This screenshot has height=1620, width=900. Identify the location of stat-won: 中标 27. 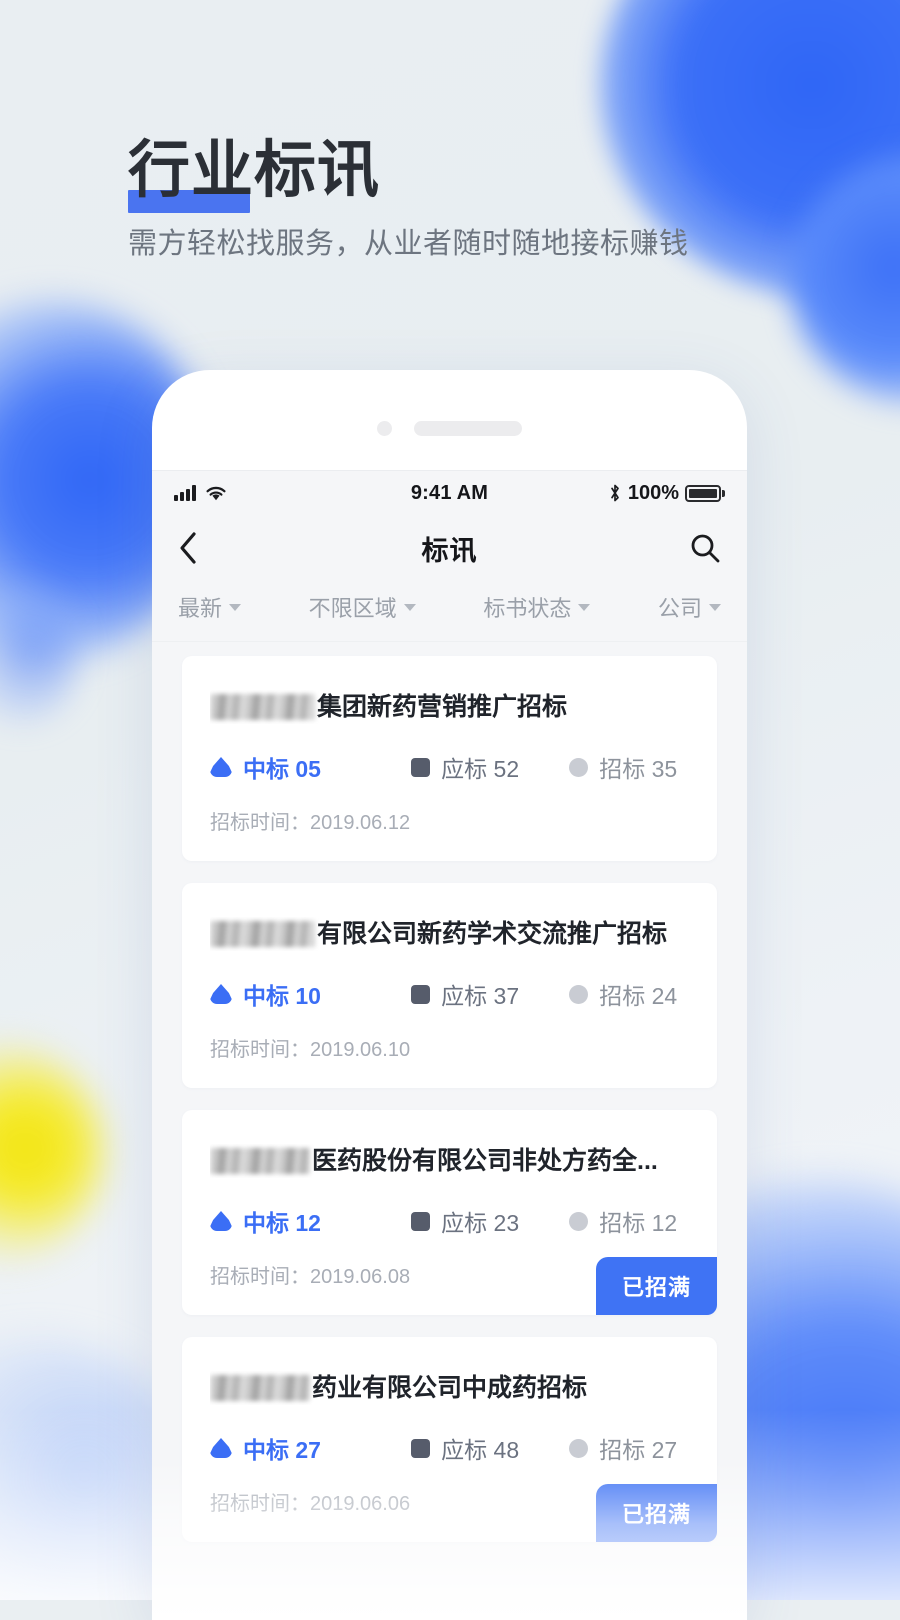
(310, 1448).